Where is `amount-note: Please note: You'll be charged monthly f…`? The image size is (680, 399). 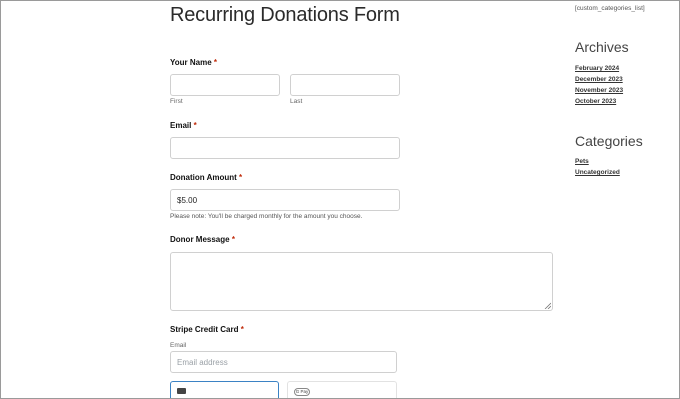
amount-note: Please note: You'll be charged monthly f… is located at coordinates (266, 216).